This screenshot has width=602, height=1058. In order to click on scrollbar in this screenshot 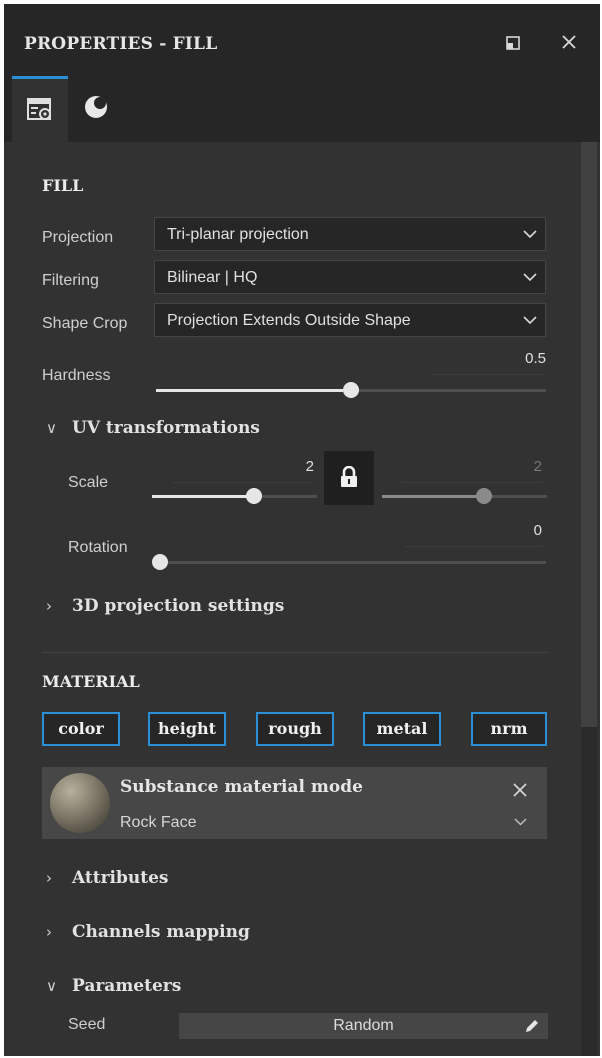, I will do `click(589, 599)`.